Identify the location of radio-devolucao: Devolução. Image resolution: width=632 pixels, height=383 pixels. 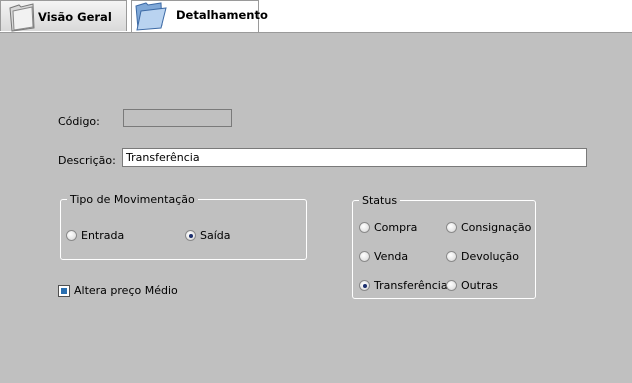
(482, 256).